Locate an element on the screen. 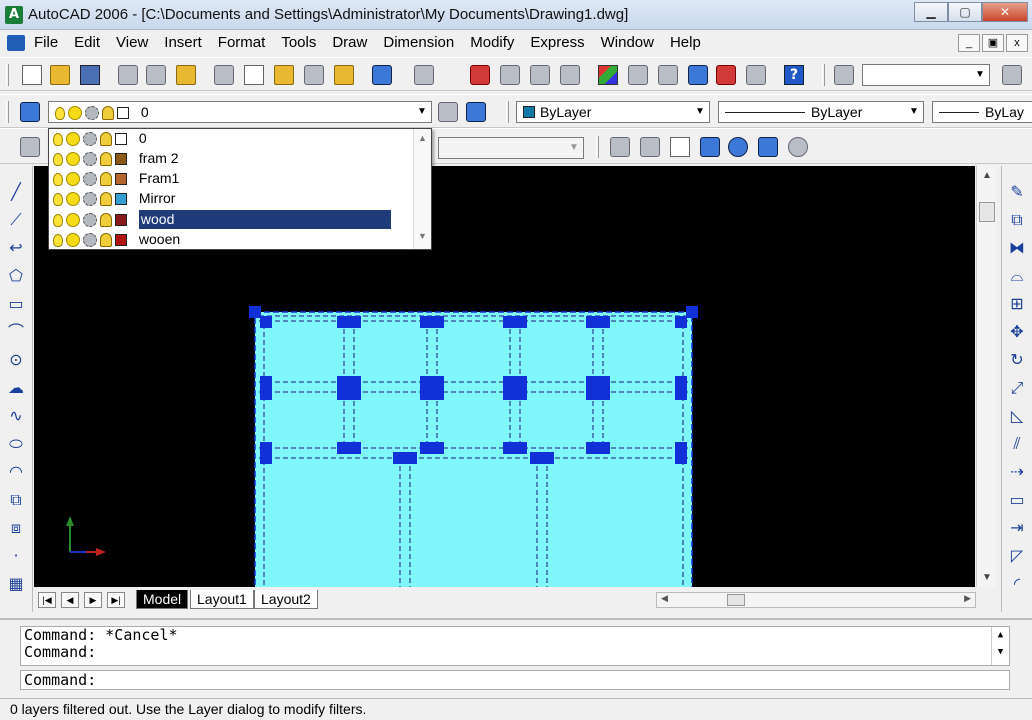 The image size is (1032, 720). layer-list-item: wooen is located at coordinates (231, 239).